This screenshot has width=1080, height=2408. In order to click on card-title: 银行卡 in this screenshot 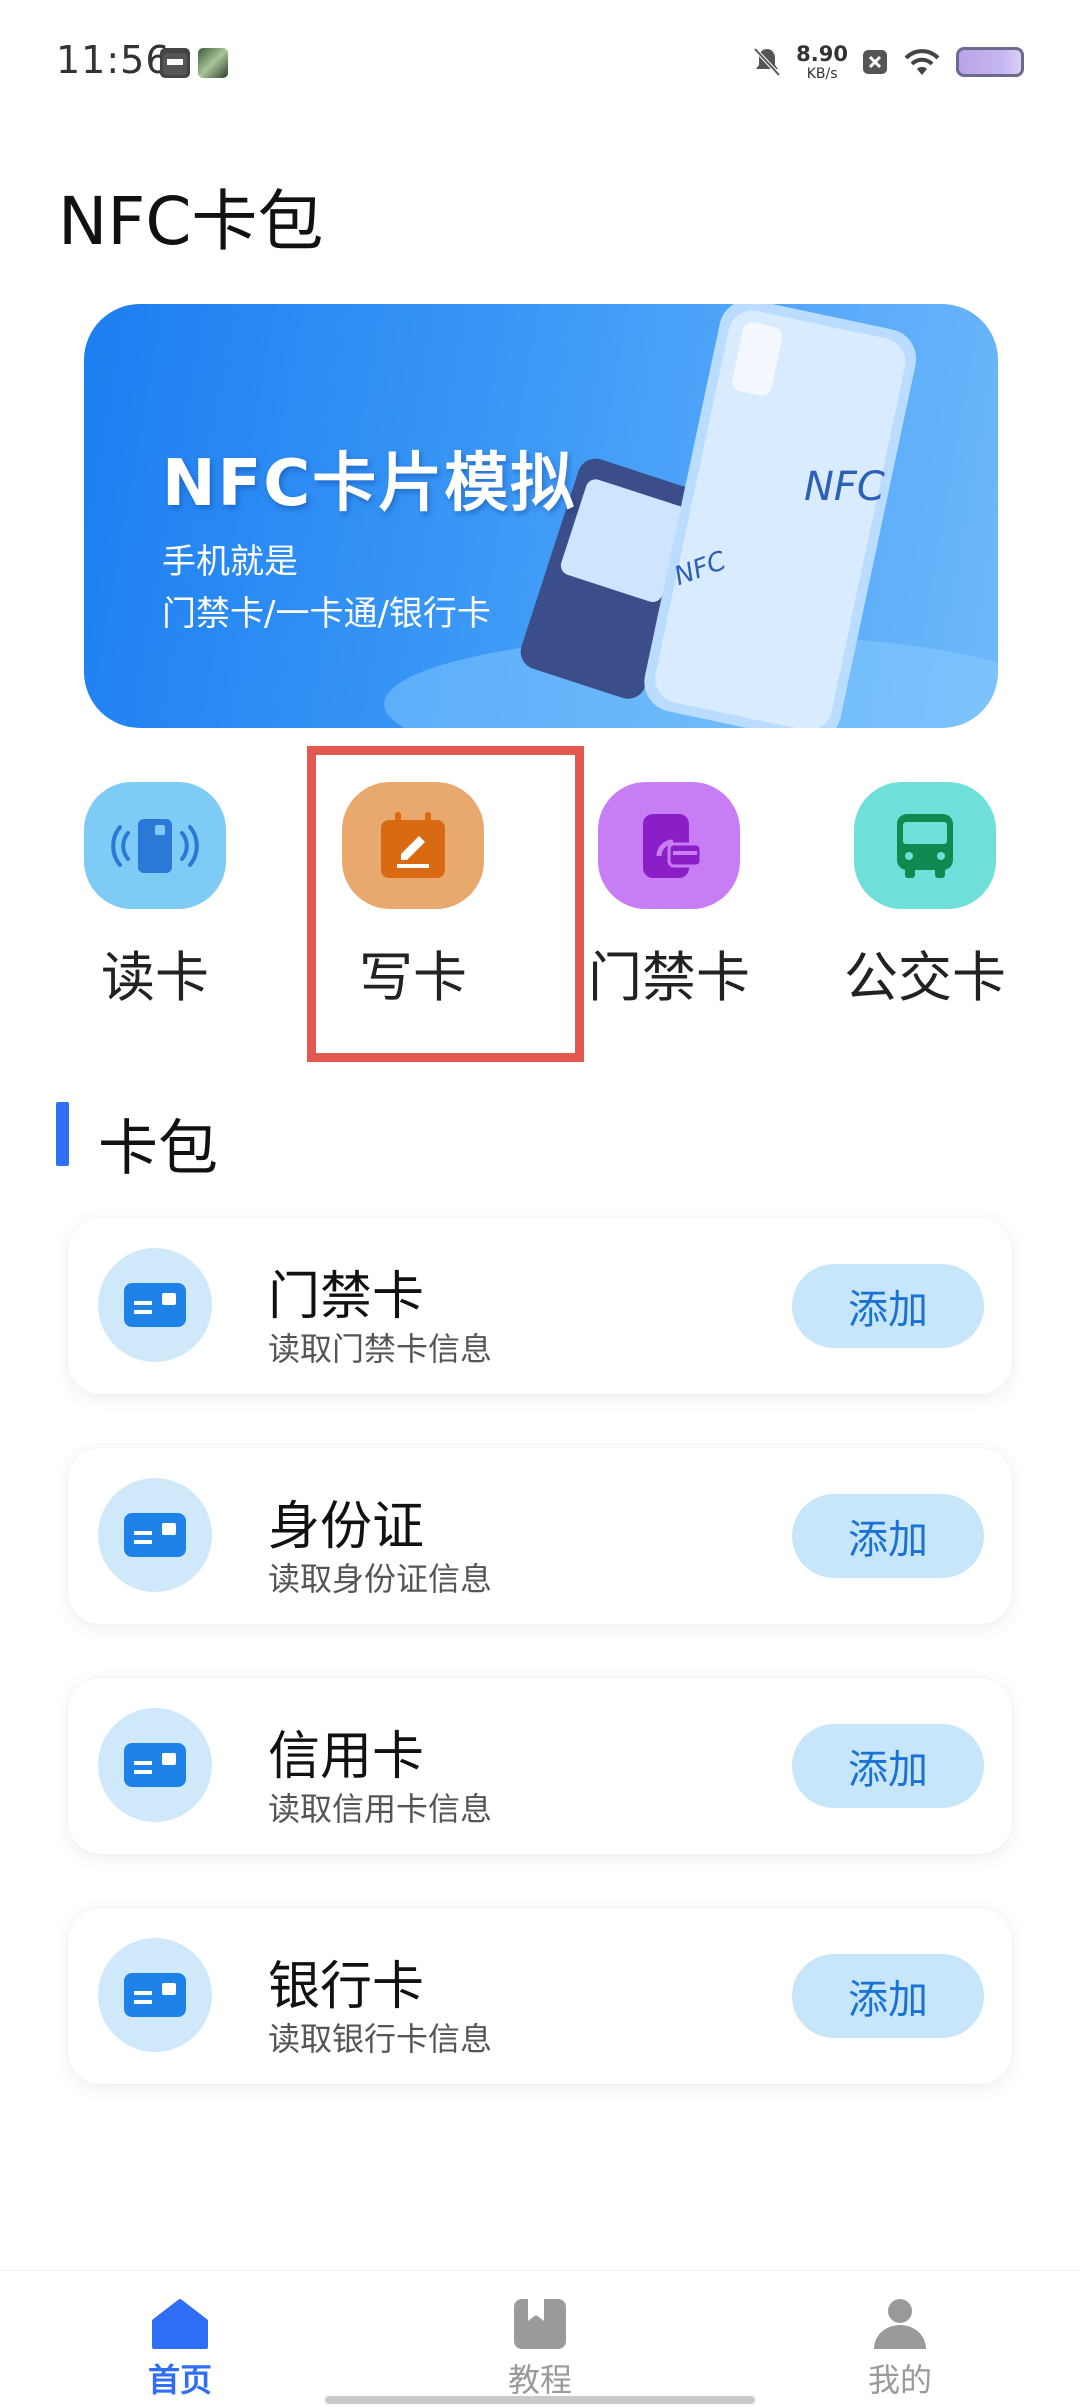, I will do `click(346, 1987)`.